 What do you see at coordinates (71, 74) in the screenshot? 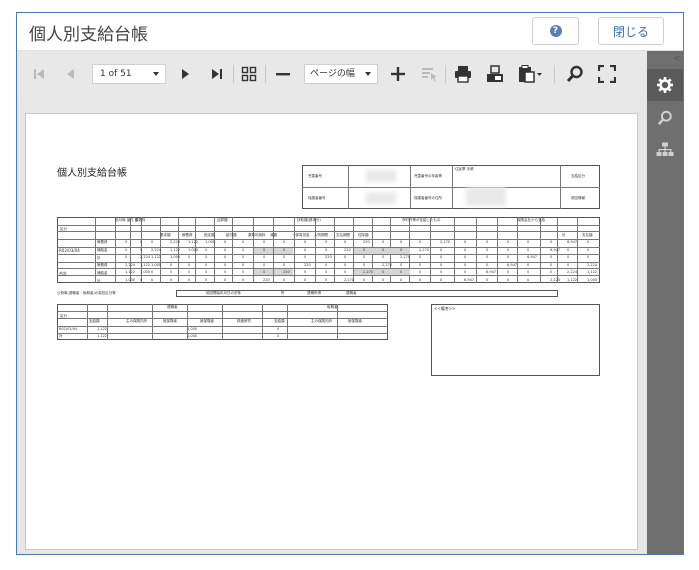
I see `prev-page-icon` at bounding box center [71, 74].